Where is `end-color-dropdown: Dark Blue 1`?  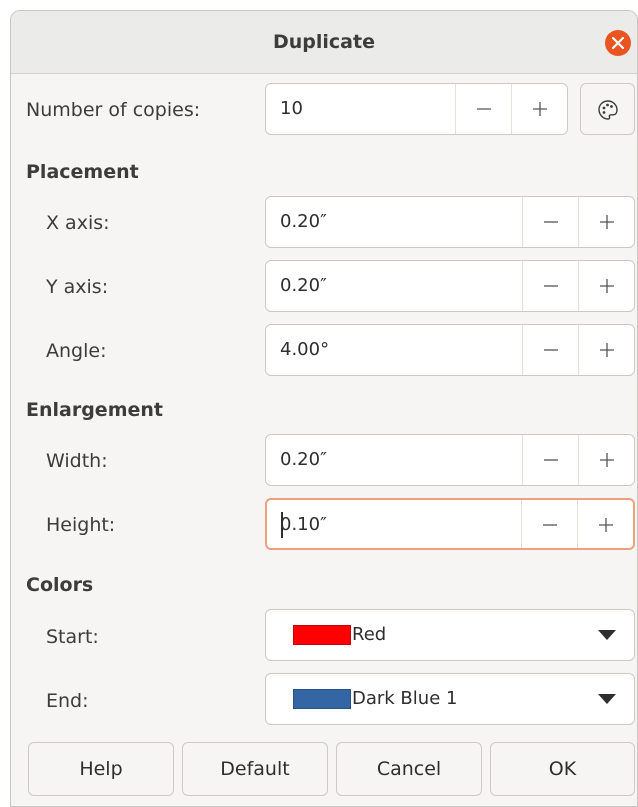 end-color-dropdown: Dark Blue 1 is located at coordinates (450, 699).